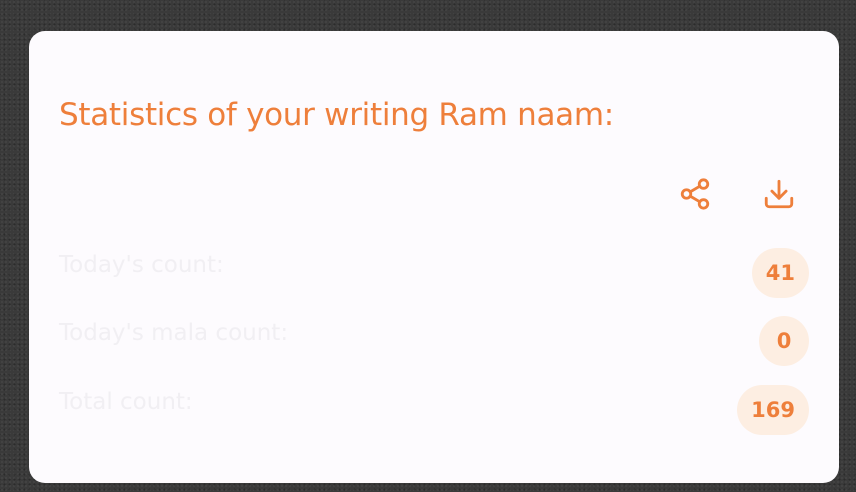 This screenshot has height=492, width=856. Describe the element at coordinates (780, 273) in the screenshot. I see `today-count-badge: 41` at that location.